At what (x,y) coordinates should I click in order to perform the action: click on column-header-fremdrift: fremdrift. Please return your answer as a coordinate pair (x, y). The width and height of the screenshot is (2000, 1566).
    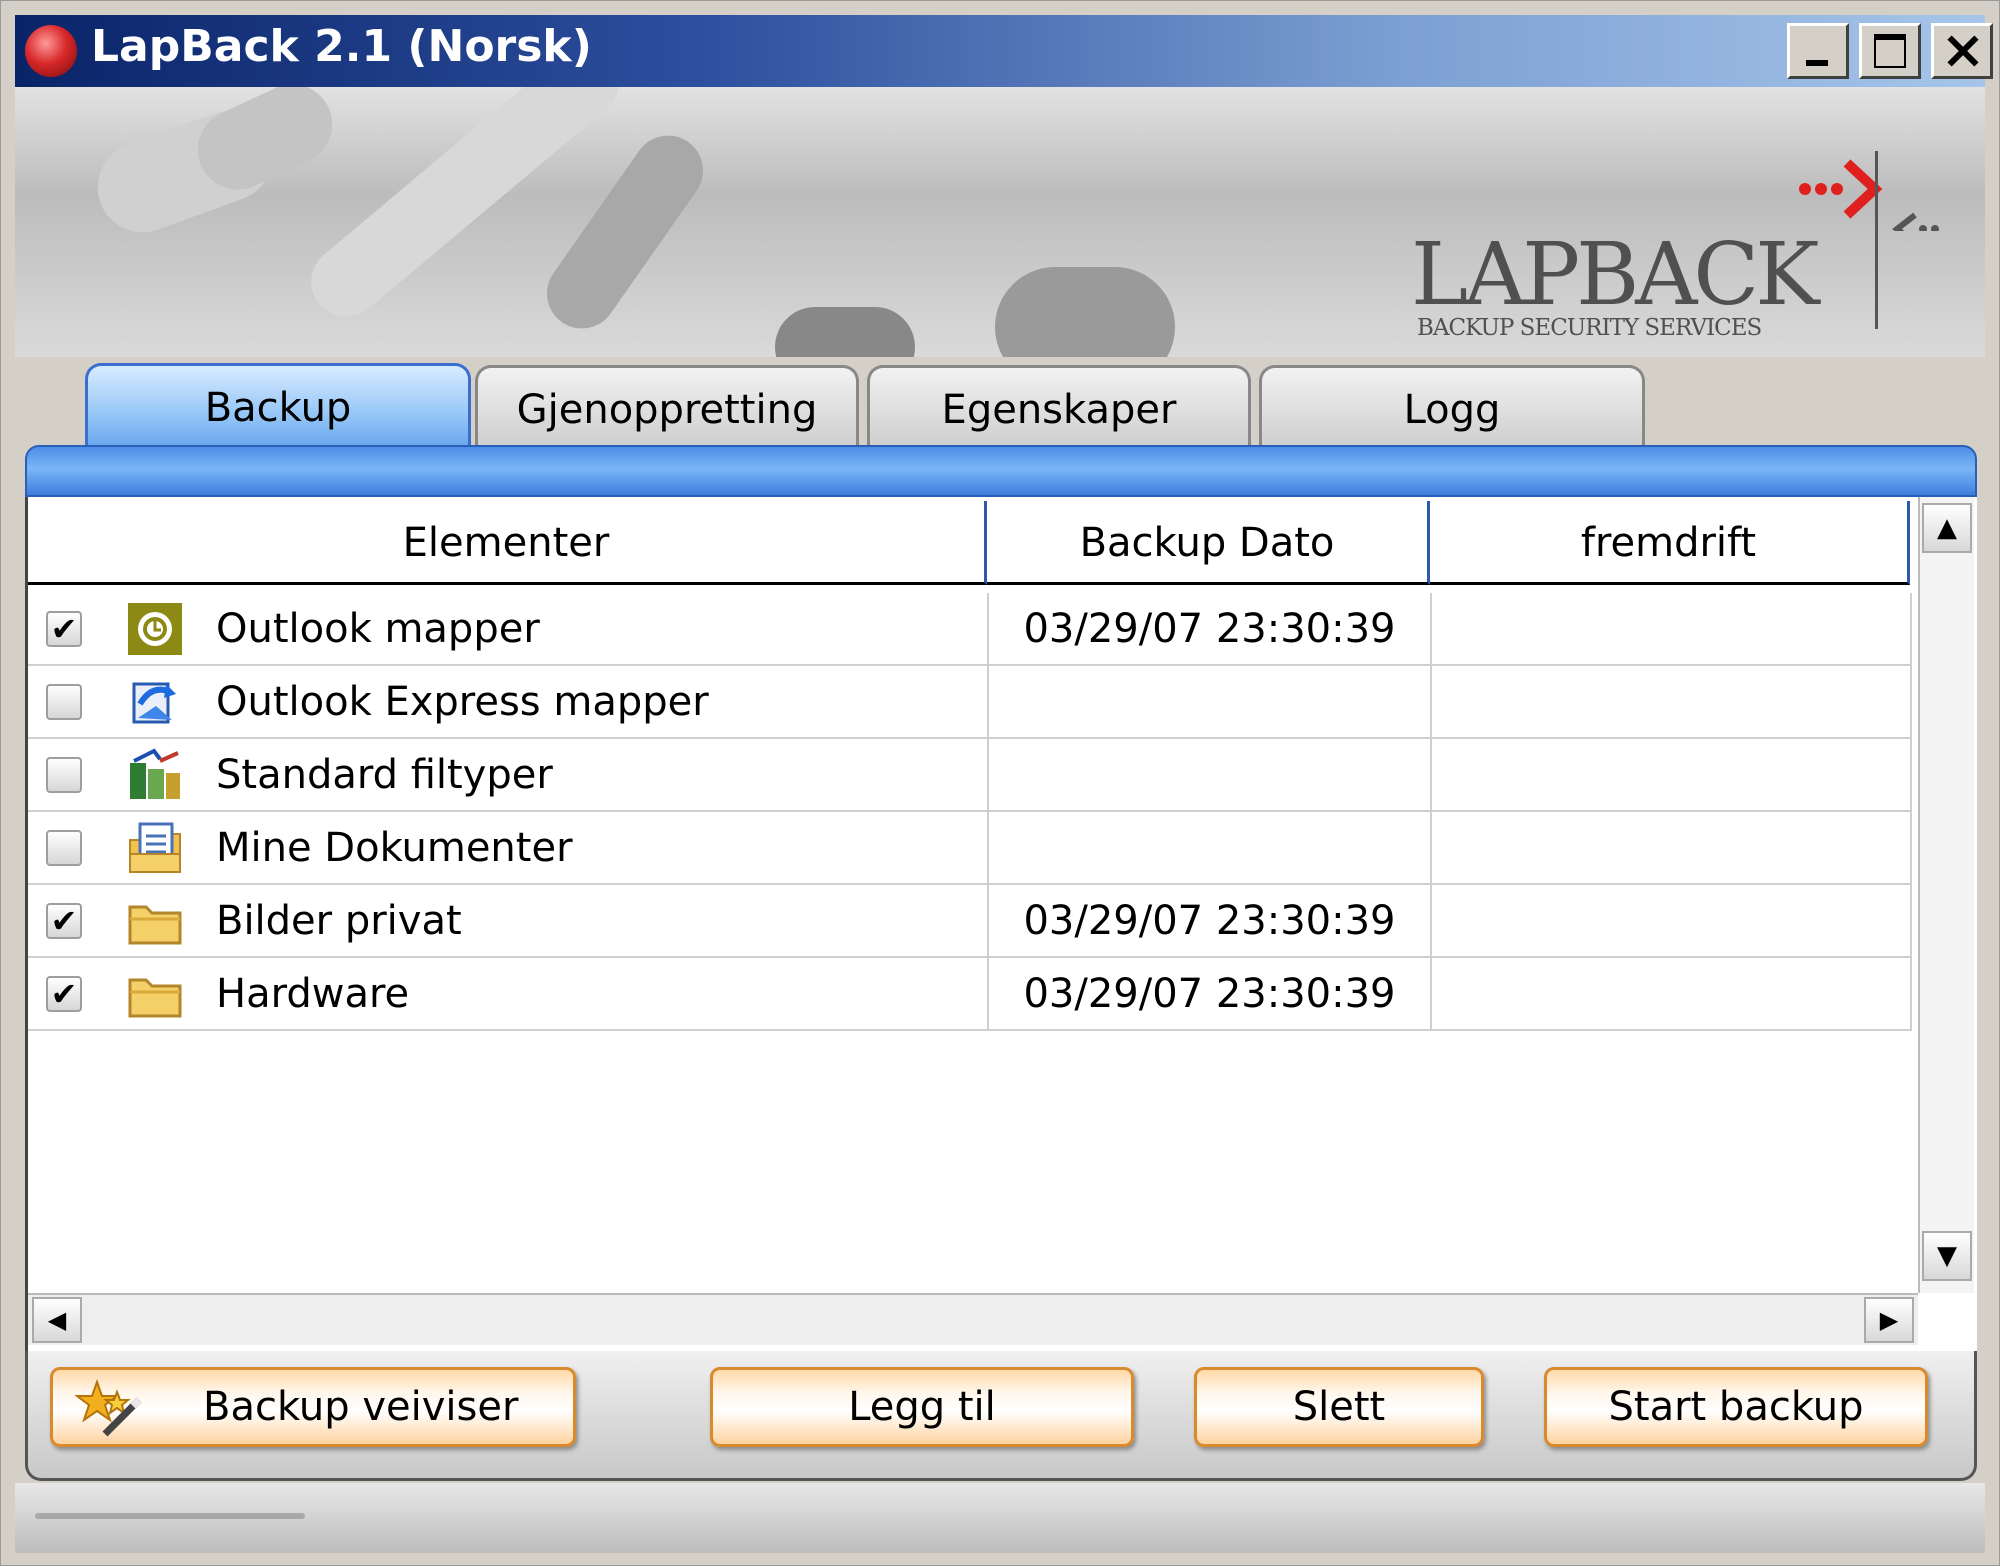
    Looking at the image, I should click on (1670, 543).